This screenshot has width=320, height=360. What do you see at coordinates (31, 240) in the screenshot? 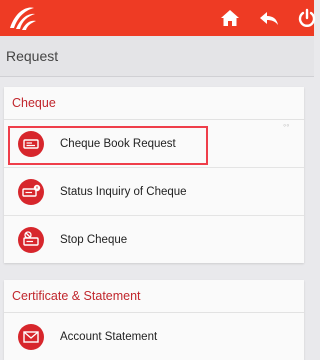
I see `stop-cheque-icon` at bounding box center [31, 240].